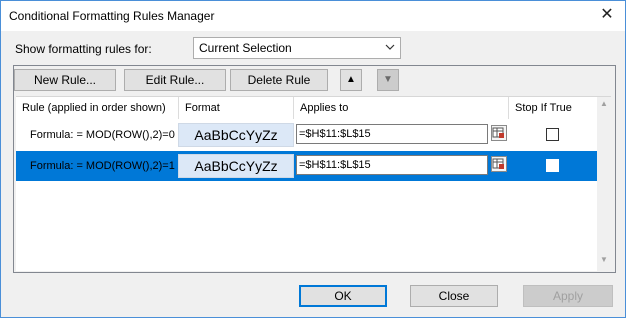 This screenshot has width=626, height=318. I want to click on vertical-scrollbar: ▲ ▼, so click(604, 184).